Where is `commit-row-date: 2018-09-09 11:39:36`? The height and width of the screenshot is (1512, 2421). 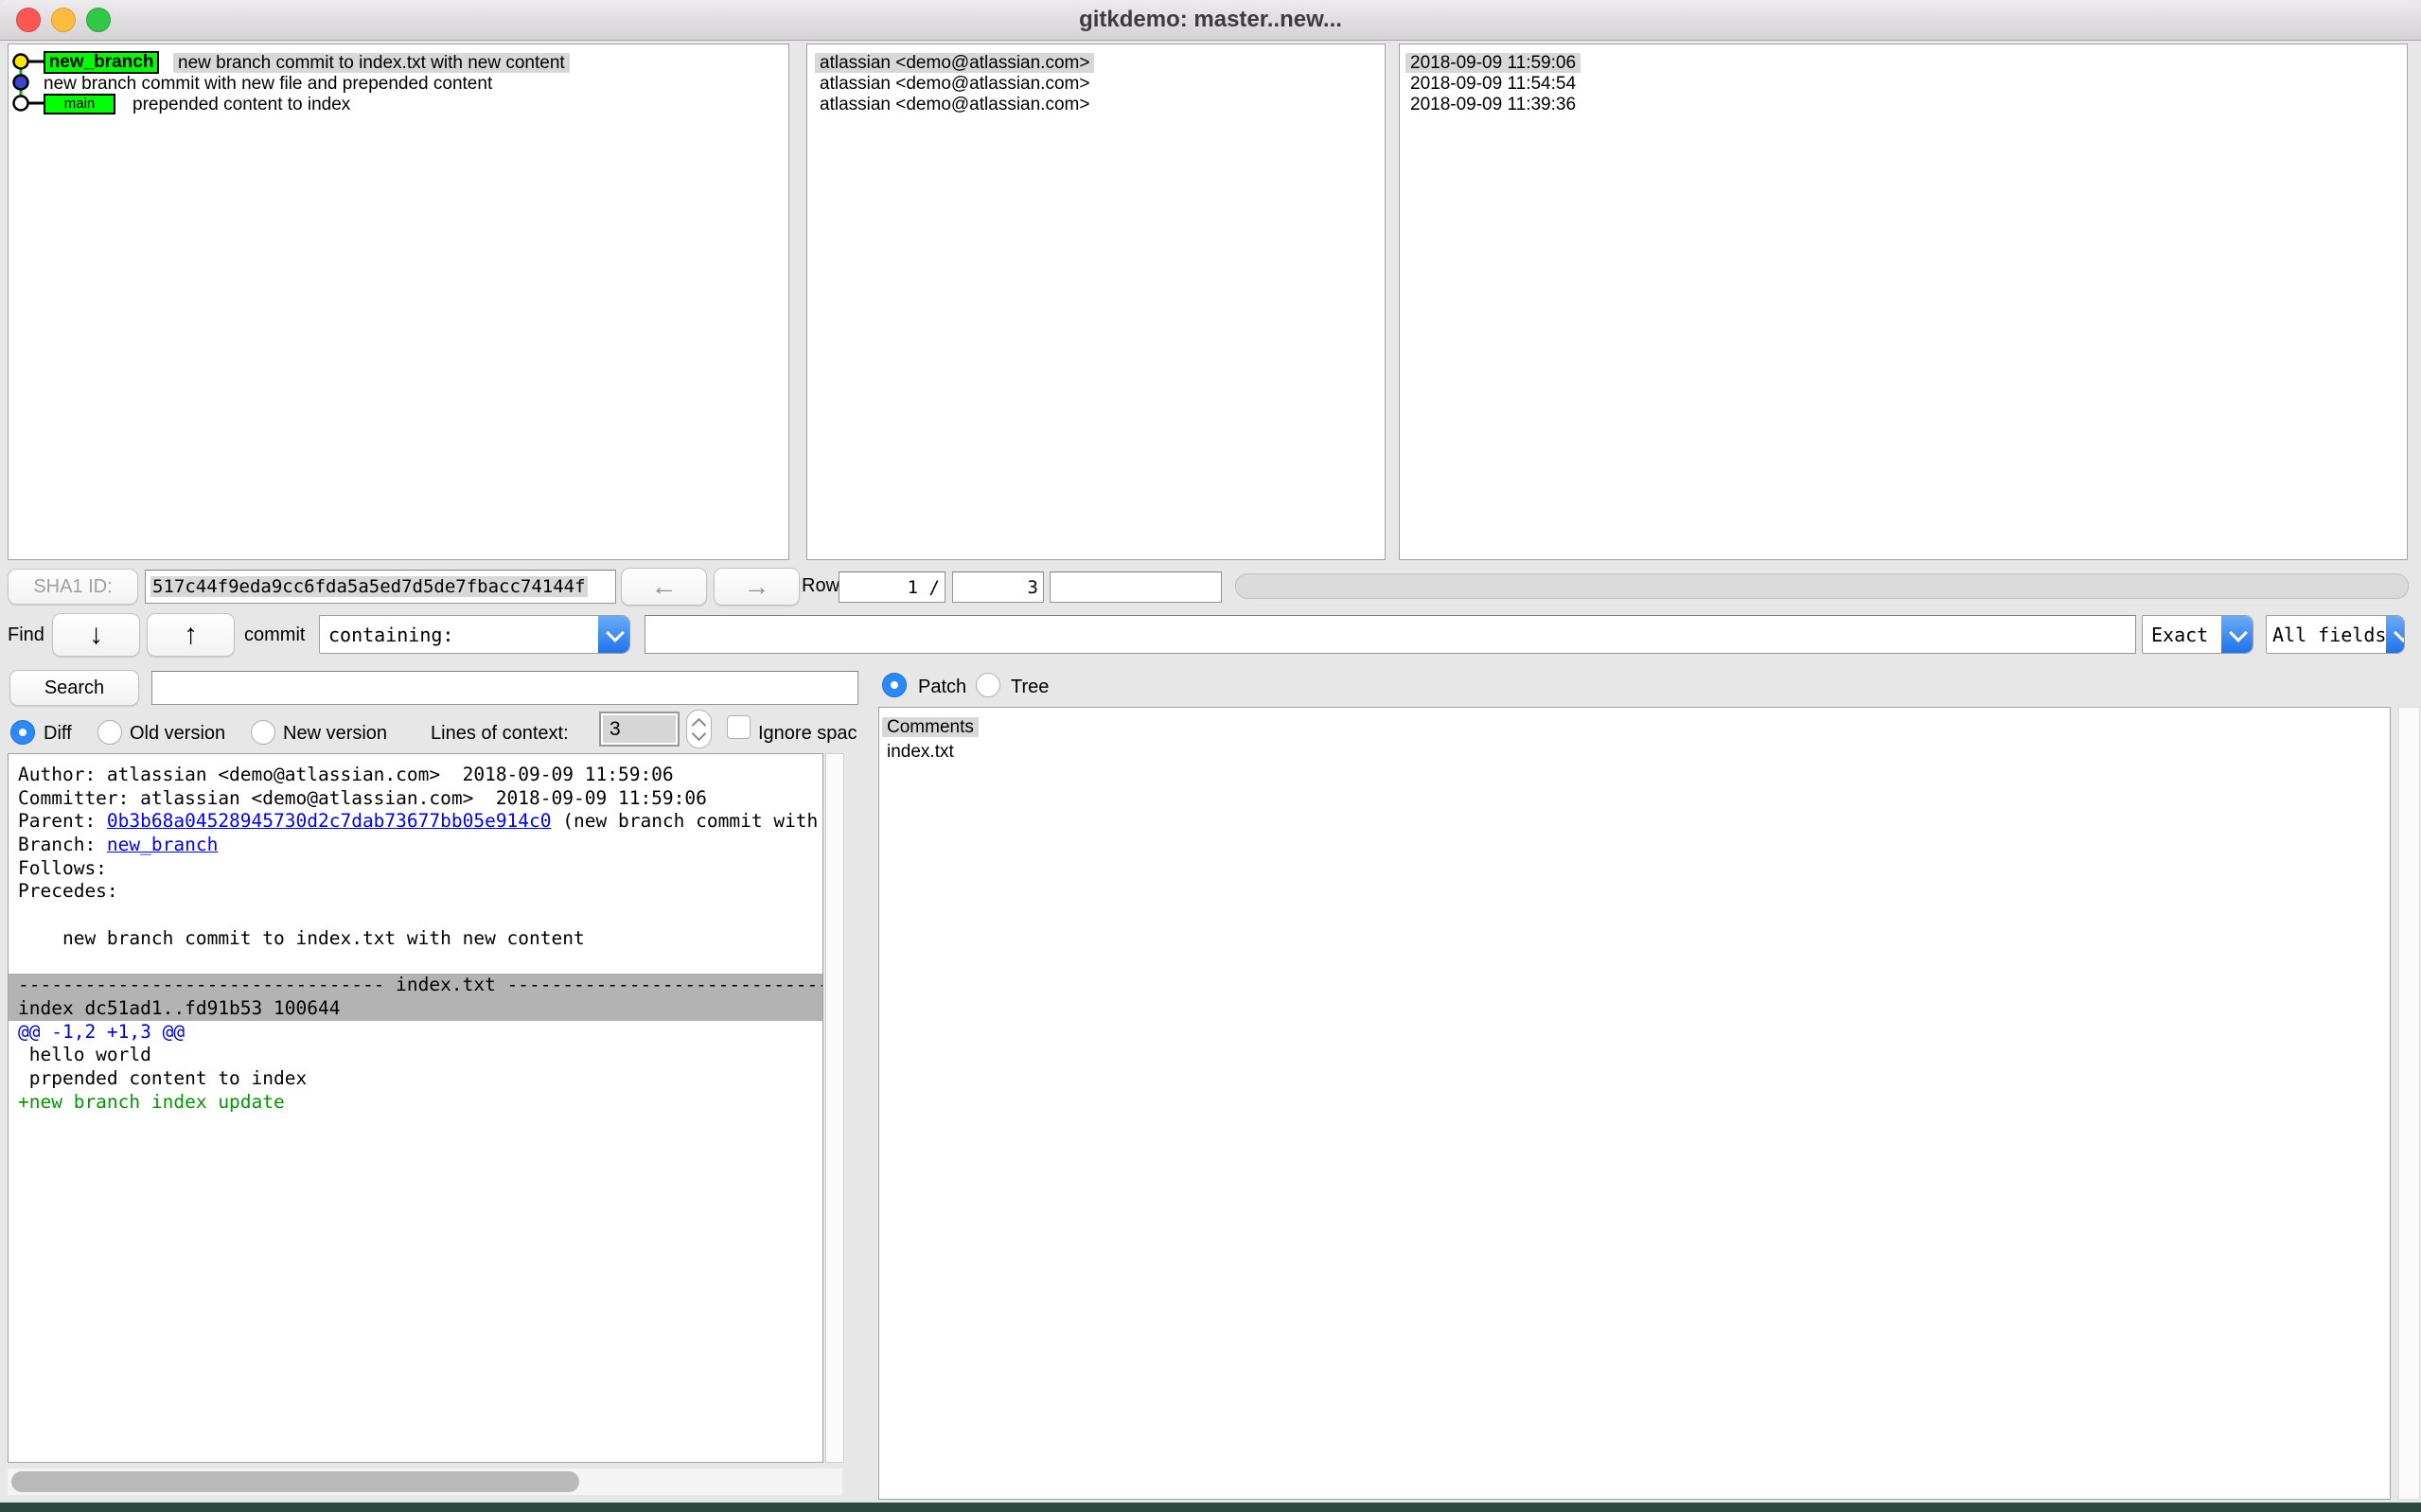
commit-row-date: 2018-09-09 11:39:36 is located at coordinates (1493, 104).